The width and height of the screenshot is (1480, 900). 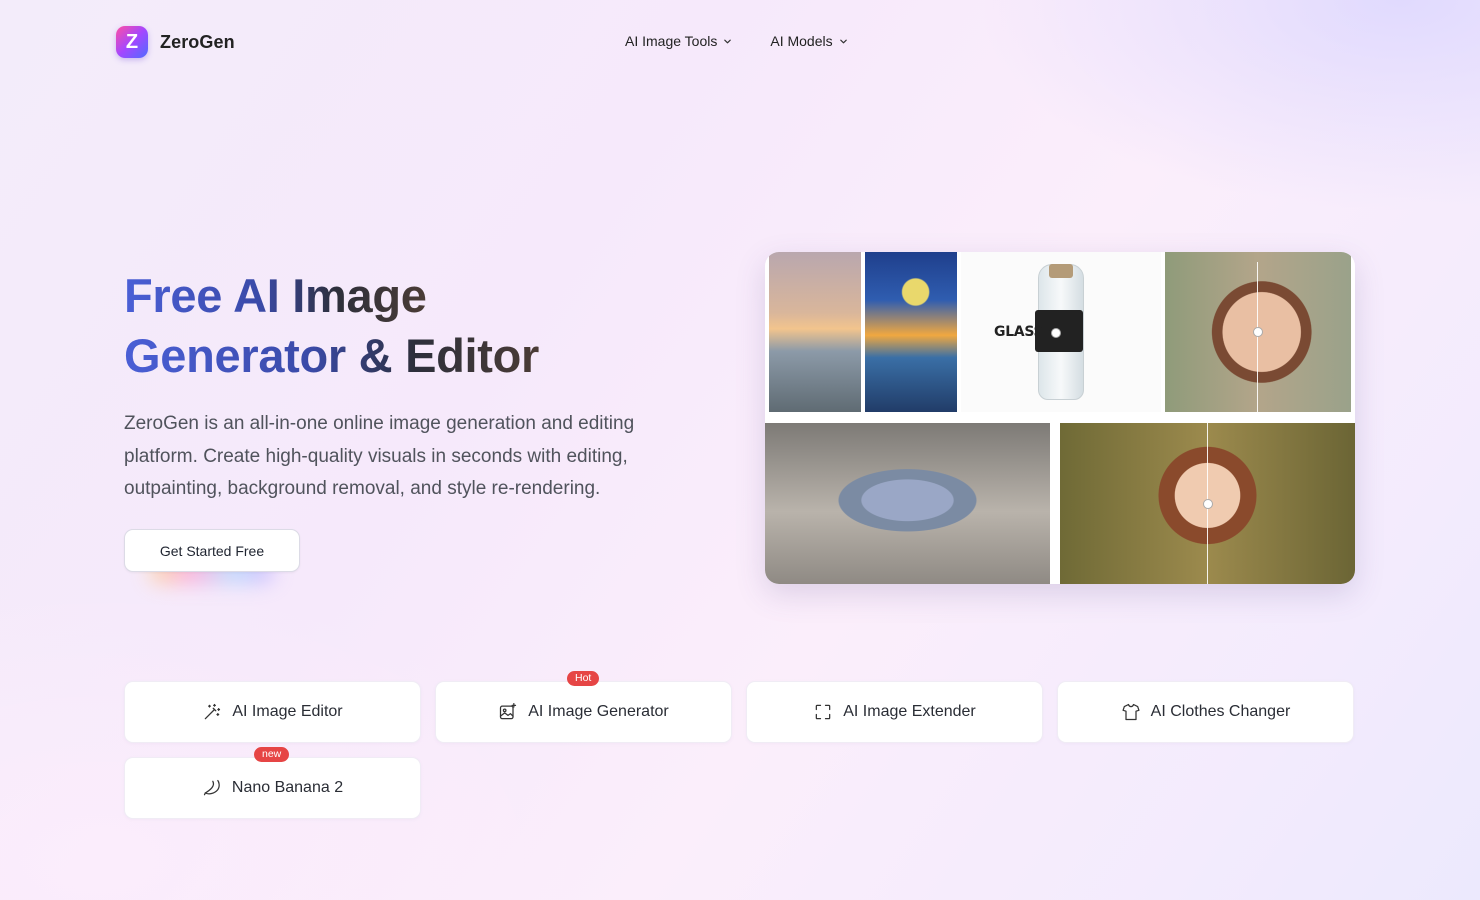 I want to click on cta-wrapper: Get Started Free, so click(x=212, y=559).